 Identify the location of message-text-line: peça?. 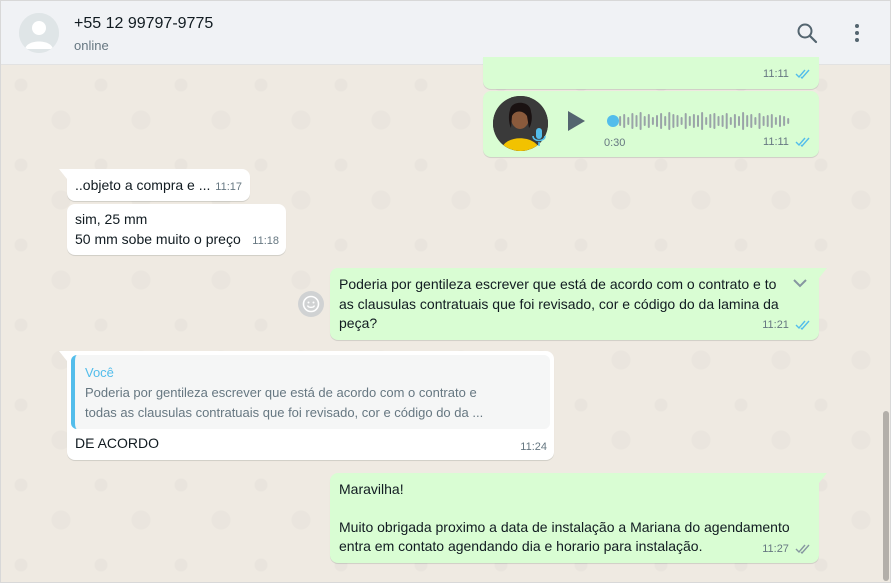
(358, 323).